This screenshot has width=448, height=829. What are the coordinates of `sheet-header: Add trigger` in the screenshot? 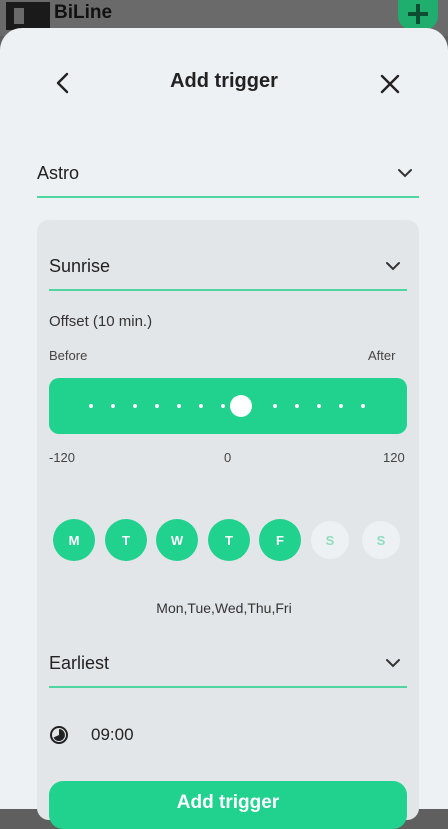 It's located at (224, 83).